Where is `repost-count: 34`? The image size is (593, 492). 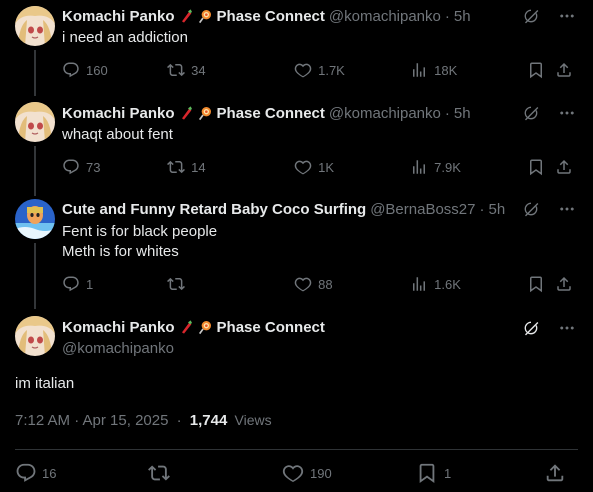 repost-count: 34 is located at coordinates (198, 70).